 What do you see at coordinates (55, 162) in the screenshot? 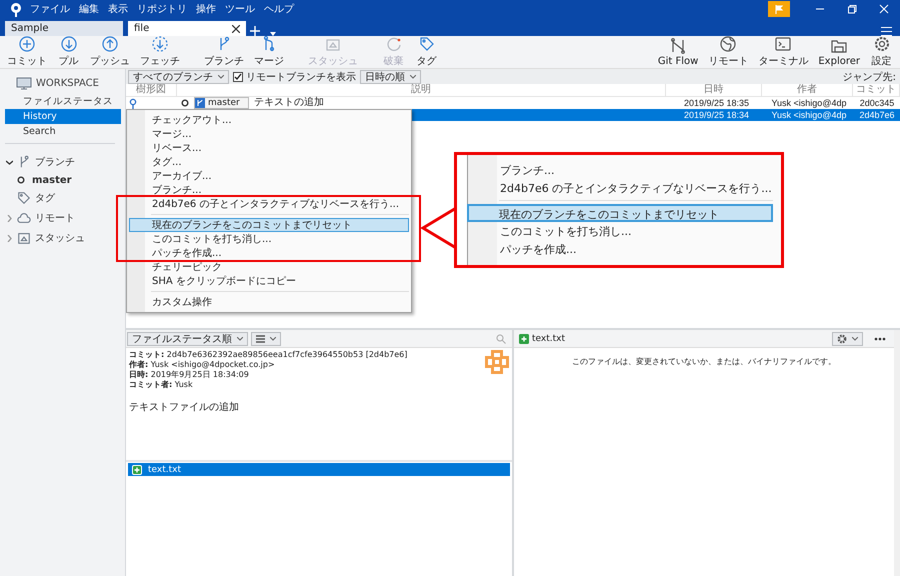
I see `sidebar-section: ブランチ` at bounding box center [55, 162].